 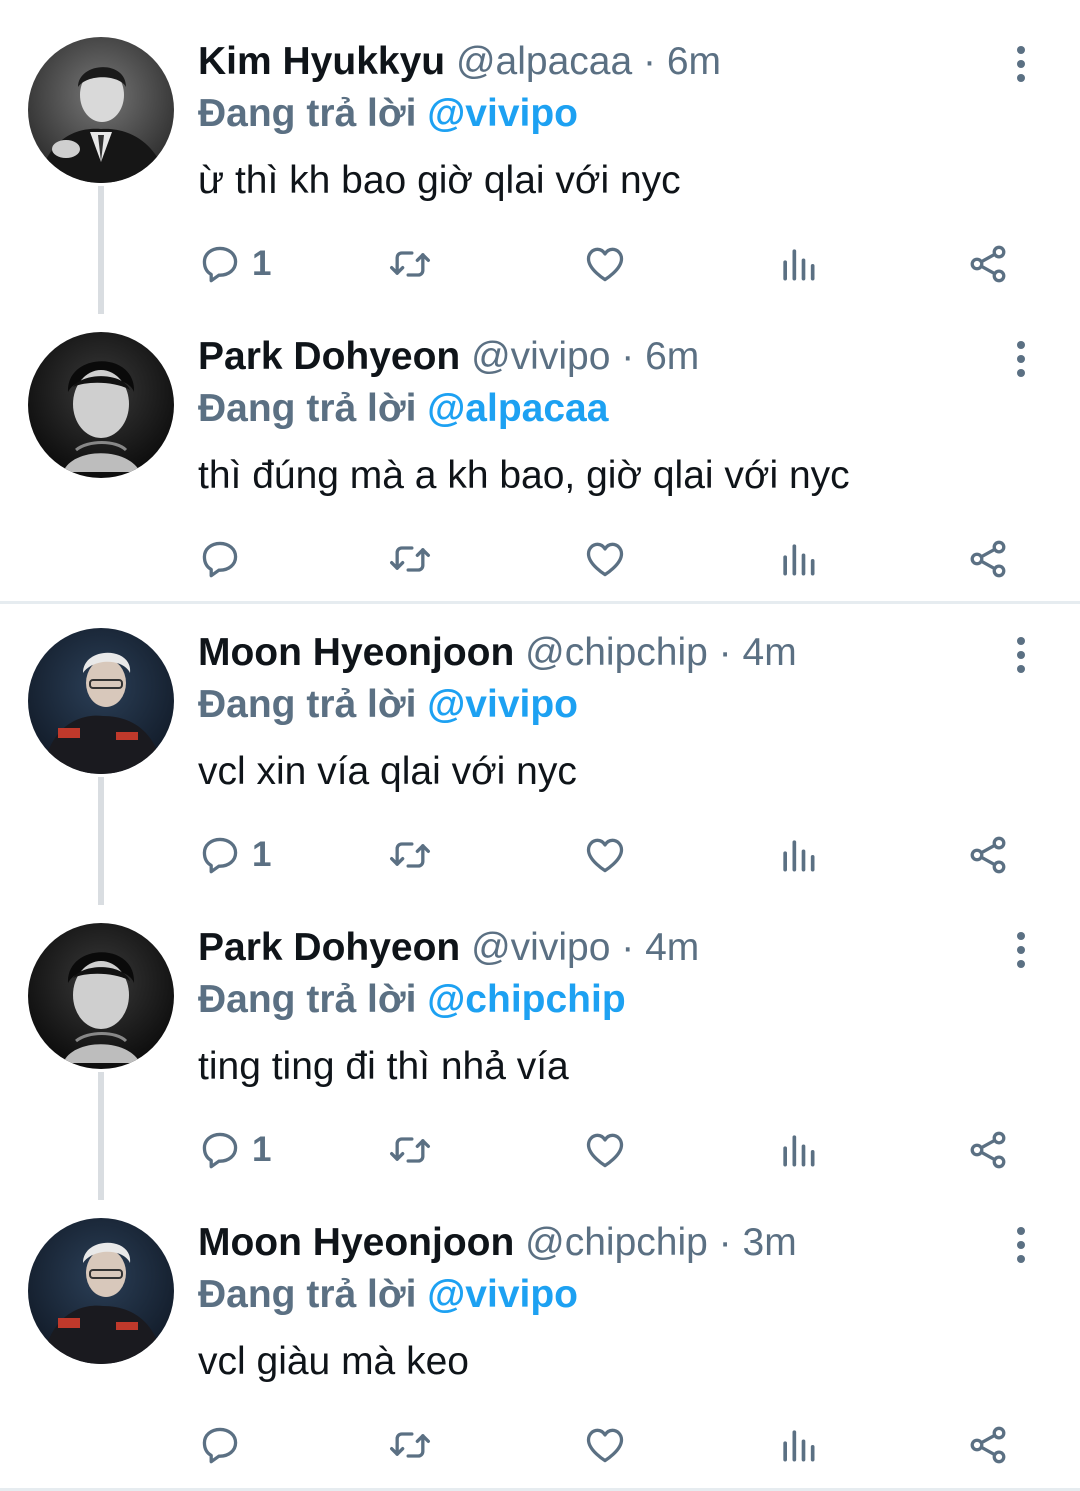 I want to click on display-name: Kim Hyukkyu, so click(x=321, y=61).